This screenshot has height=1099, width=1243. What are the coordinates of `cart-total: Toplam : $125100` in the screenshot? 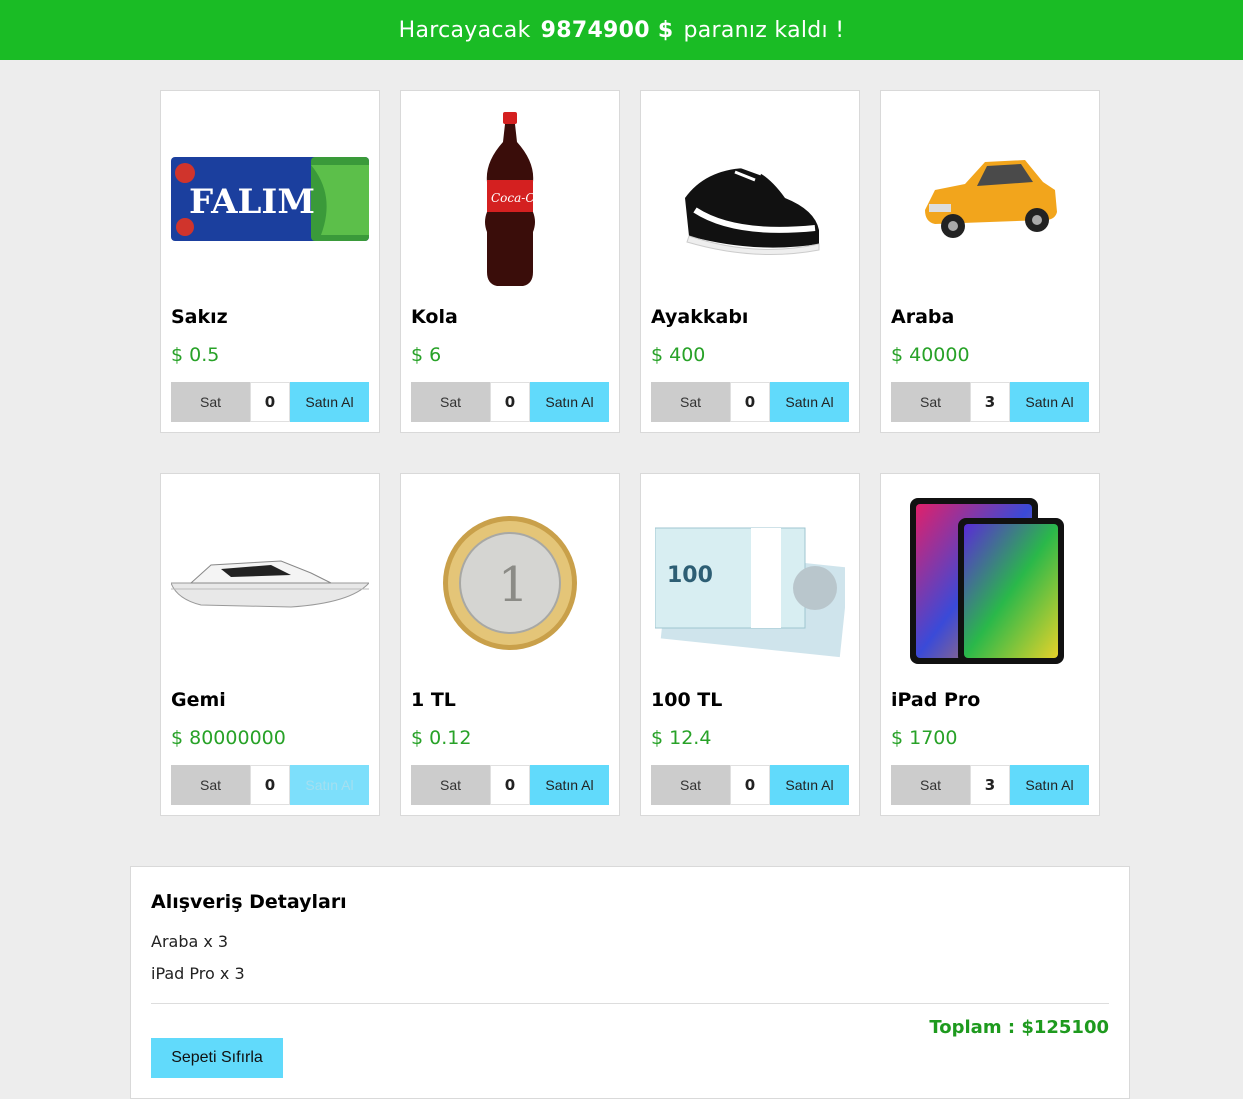 It's located at (1019, 1027).